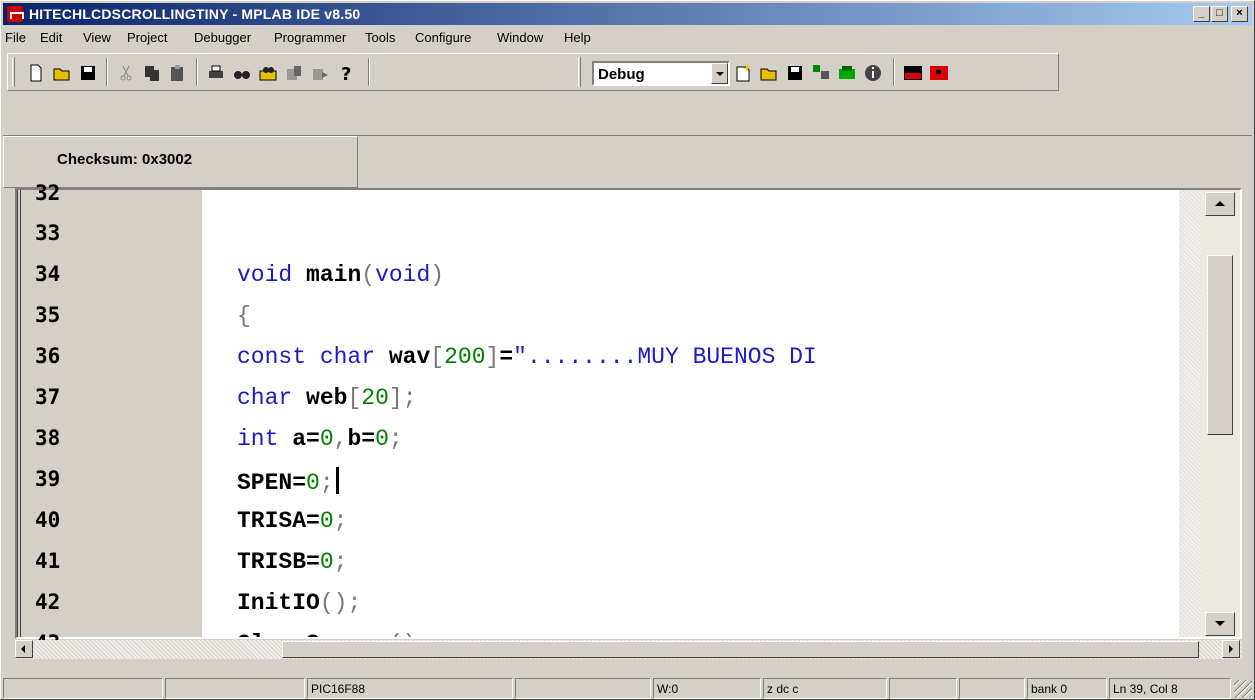 This screenshot has height=700, width=1255. What do you see at coordinates (15, 14) in the screenshot?
I see `mplab-app-icon` at bounding box center [15, 14].